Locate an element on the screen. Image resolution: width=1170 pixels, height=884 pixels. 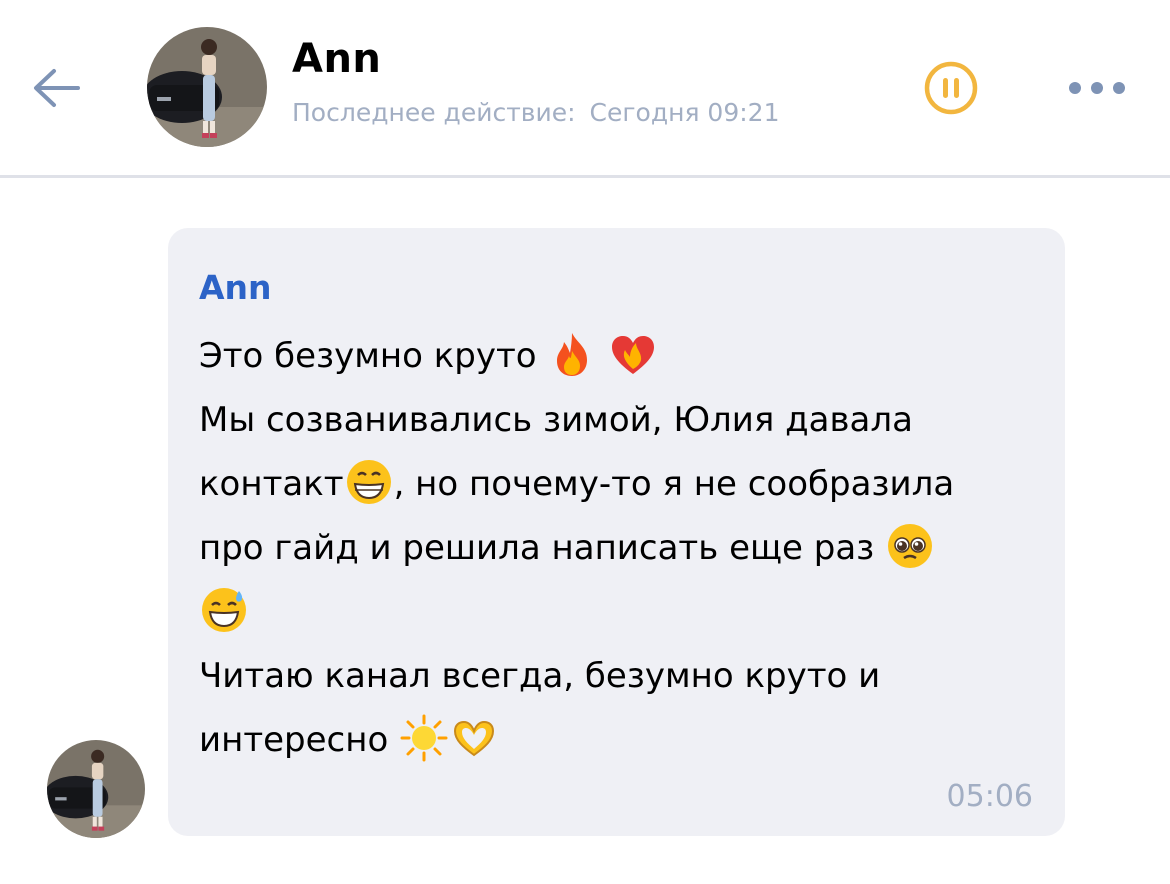
last-seen-status: Последнее действие: Сегодня 09:21 is located at coordinates (535, 112).